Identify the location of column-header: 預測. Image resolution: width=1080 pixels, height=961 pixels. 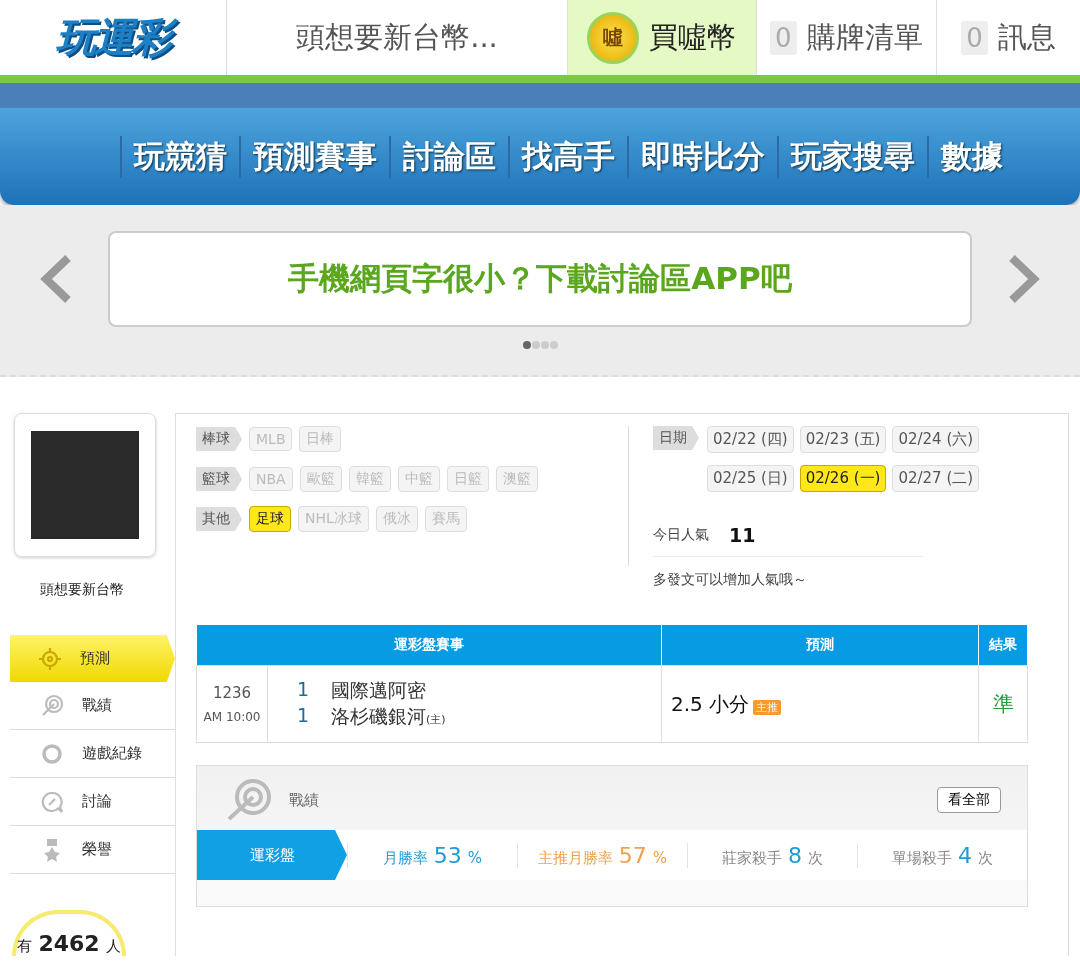
(820, 645).